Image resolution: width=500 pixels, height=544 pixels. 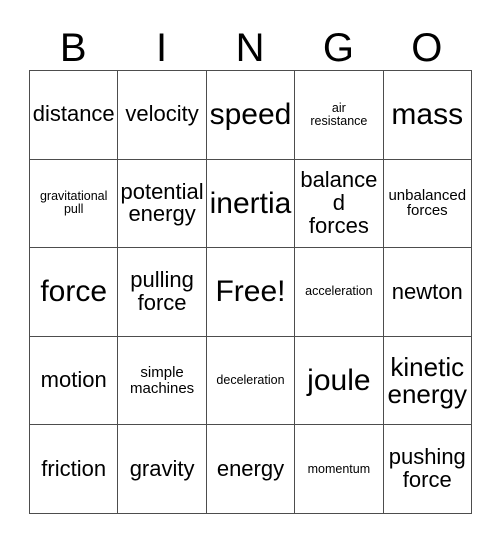 I want to click on bingo-cell-label: unbalanced forces, so click(x=427, y=203).